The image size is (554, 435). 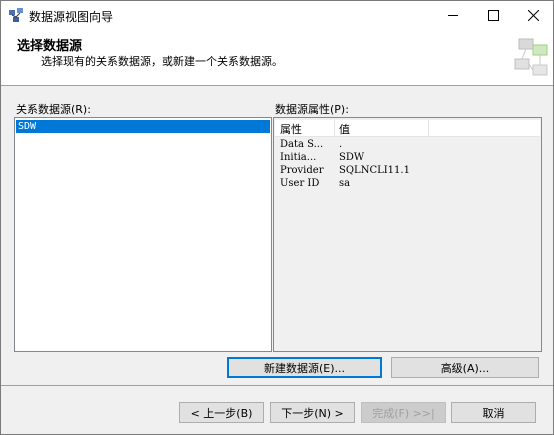 What do you see at coordinates (493, 412) in the screenshot?
I see `cancel-button: 取消` at bounding box center [493, 412].